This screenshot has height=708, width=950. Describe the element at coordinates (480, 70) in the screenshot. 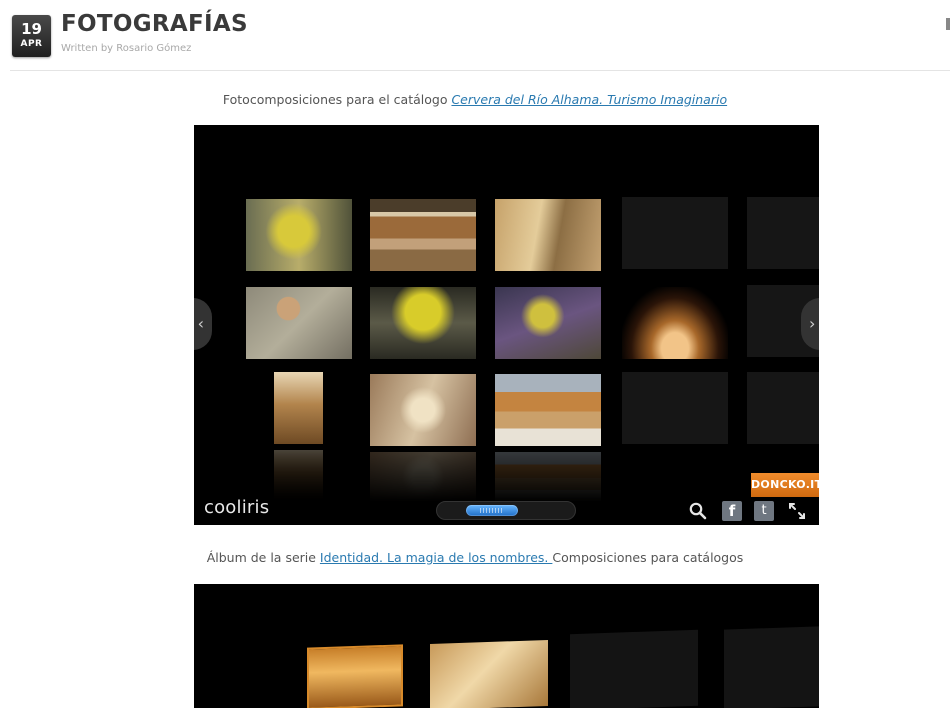

I see `header-divider` at that location.